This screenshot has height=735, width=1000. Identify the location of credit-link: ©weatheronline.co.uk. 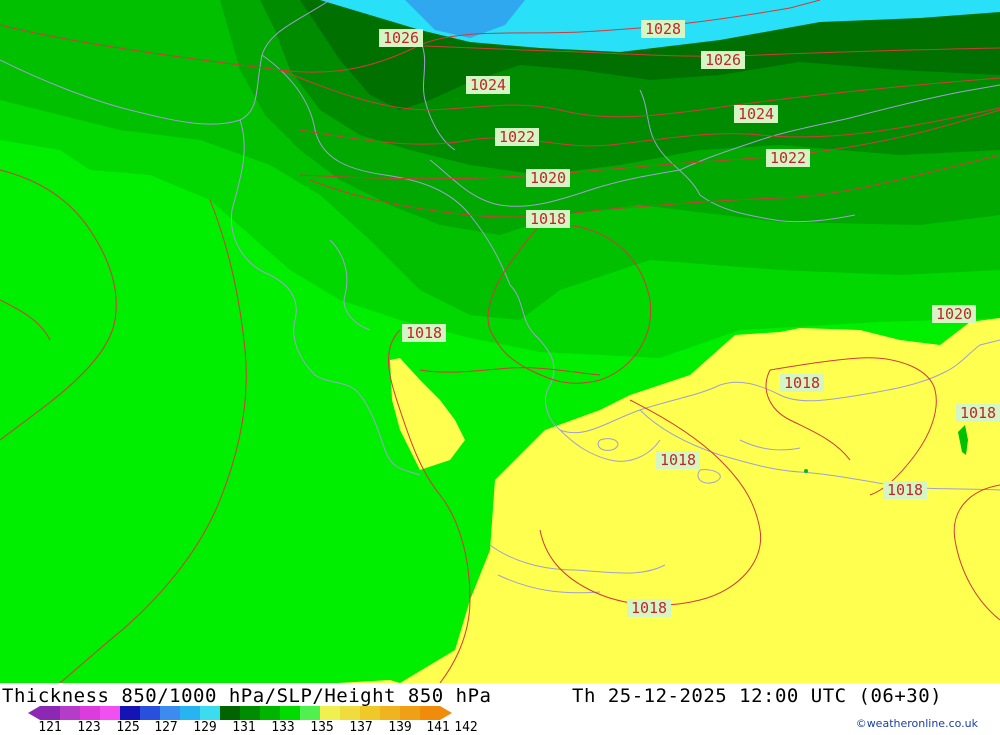
(917, 723).